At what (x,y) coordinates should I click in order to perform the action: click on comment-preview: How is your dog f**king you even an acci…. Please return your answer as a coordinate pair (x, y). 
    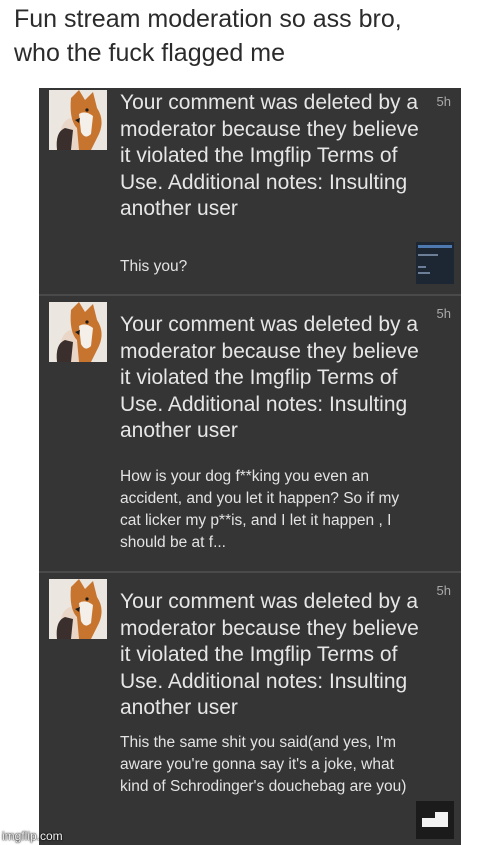
    Looking at the image, I should click on (260, 509).